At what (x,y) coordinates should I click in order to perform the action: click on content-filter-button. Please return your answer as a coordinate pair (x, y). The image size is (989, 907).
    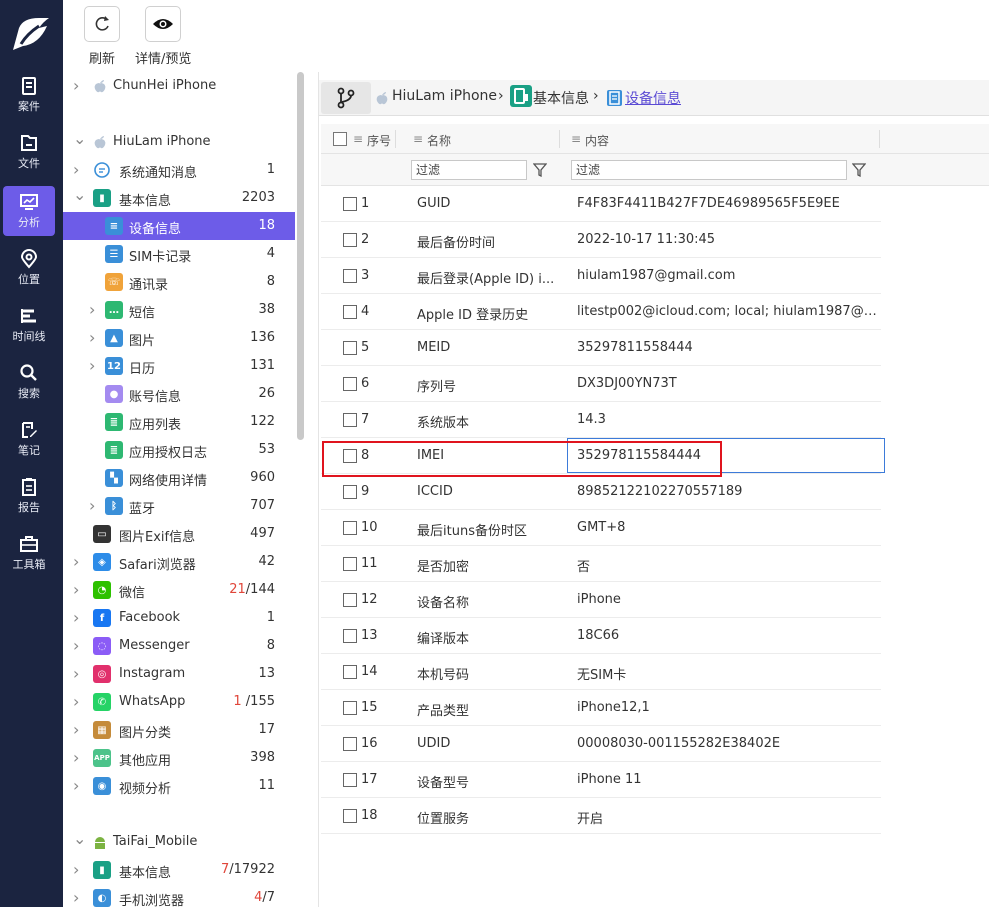
    Looking at the image, I should click on (859, 170).